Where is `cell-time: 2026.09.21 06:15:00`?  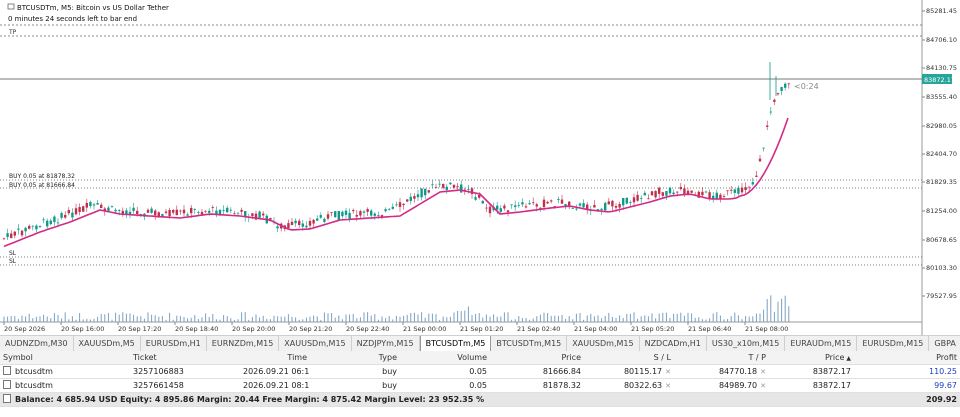
cell-time: 2026.09.21 06:15:00 is located at coordinates (276, 371).